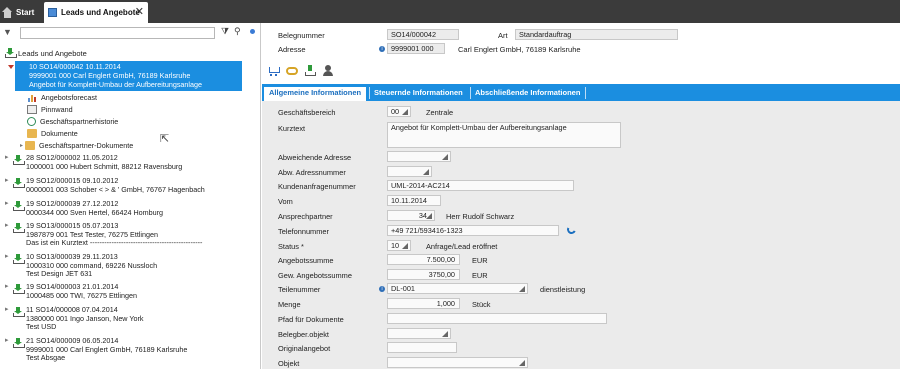  Describe the element at coordinates (423, 303) in the screenshot. I see `menge-field: 1,000` at that location.